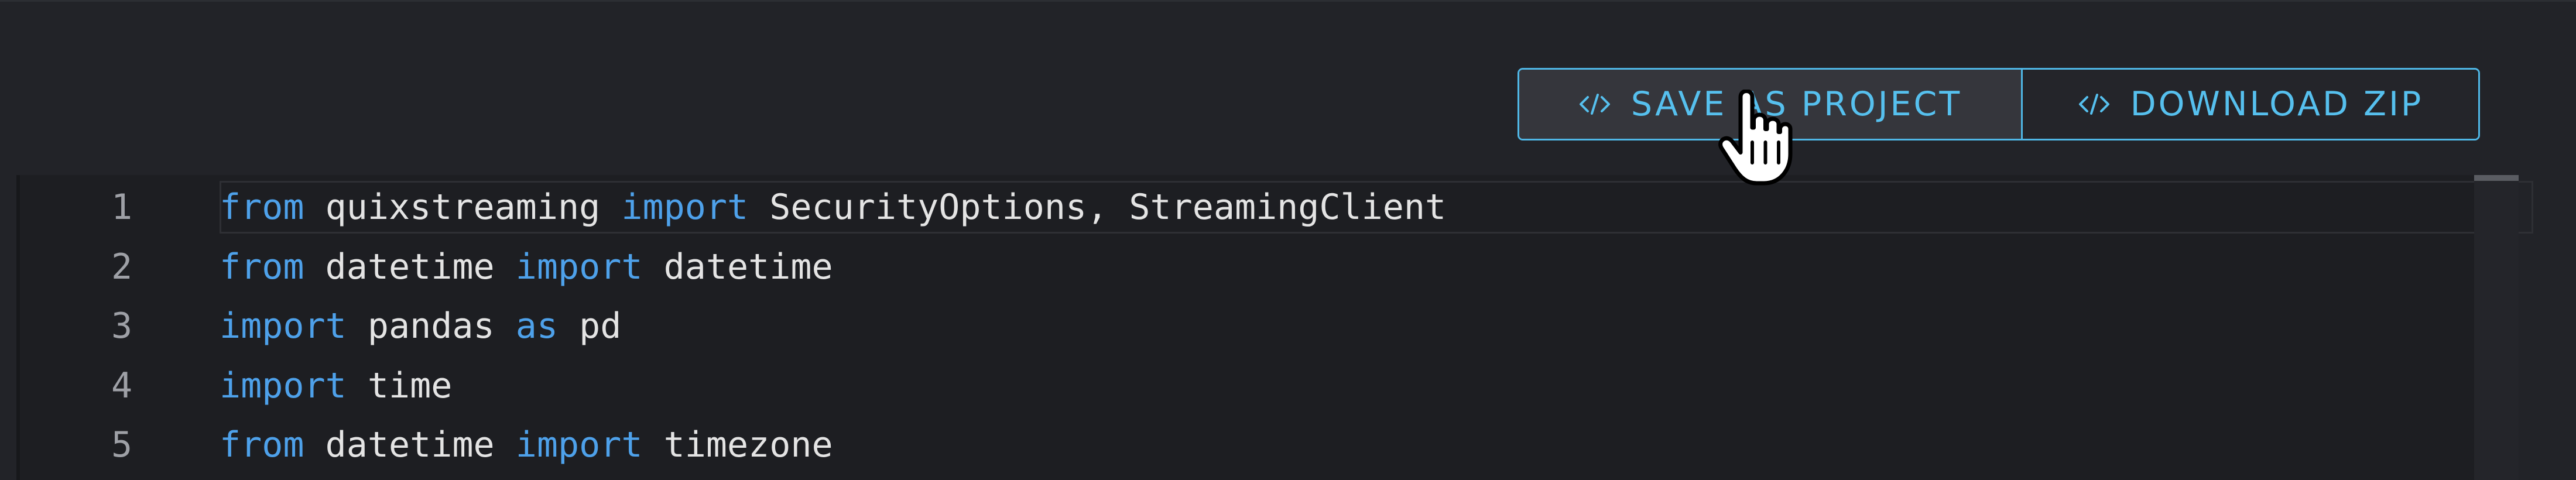  Describe the element at coordinates (1796, 104) in the screenshot. I see `save-as-project-label: SAVE AS PROJECT` at that location.